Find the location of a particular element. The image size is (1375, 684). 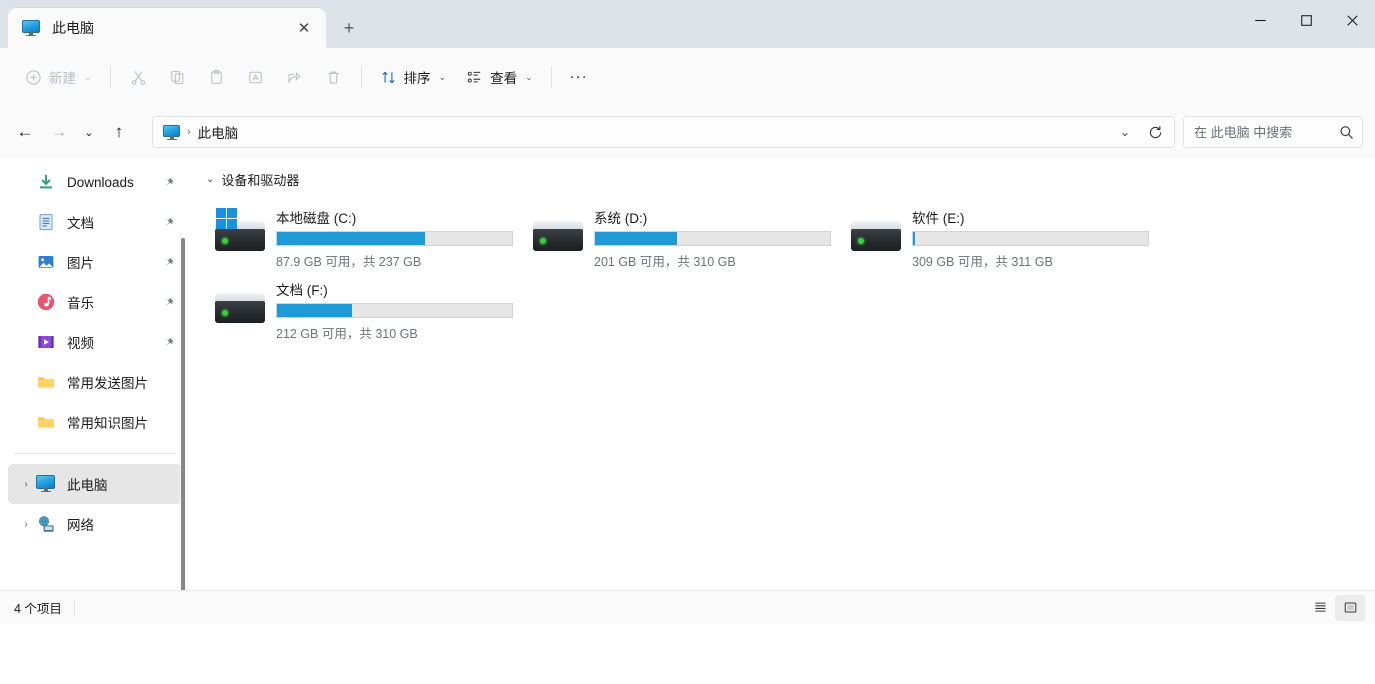

drive-tile-c: 本地磁盘 (C:) 87.9 GB 可用，共 237 GB is located at coordinates (363, 235).